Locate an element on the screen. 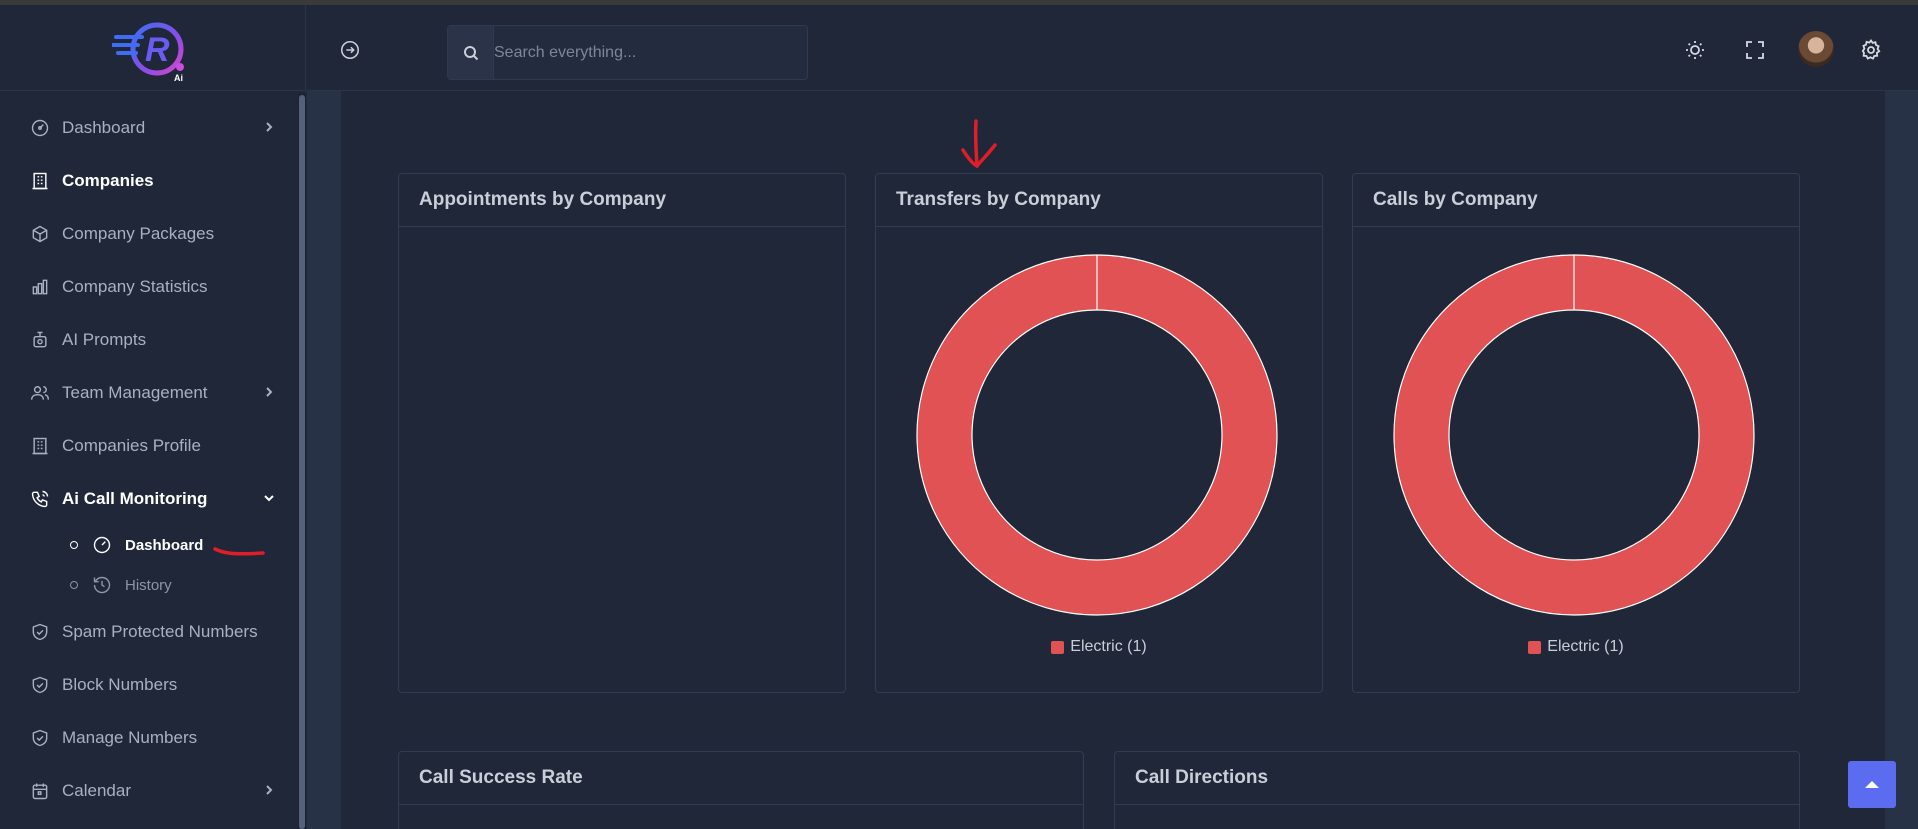 Image resolution: width=1918 pixels, height=829 pixels. sidebar-item-spam-protected-numbers: Spam Protected Numbers is located at coordinates (150, 631).